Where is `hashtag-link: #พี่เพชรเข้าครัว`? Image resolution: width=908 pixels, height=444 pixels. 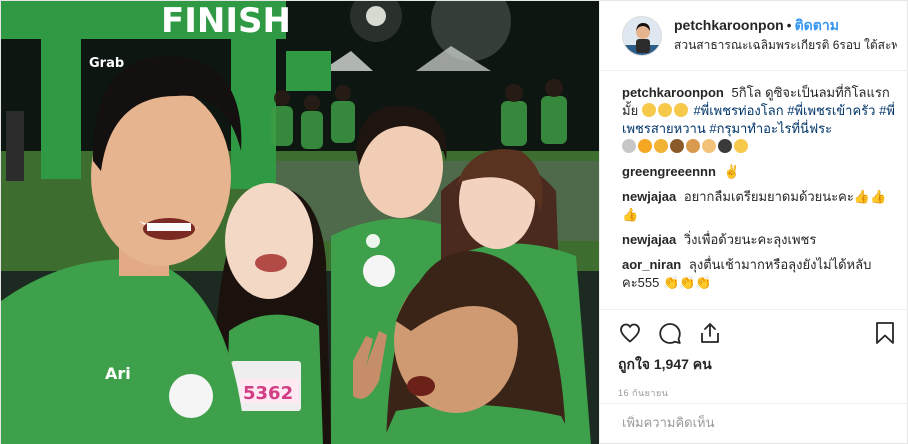
hashtag-link: #พี่เพชรเข้าครัว is located at coordinates (831, 110).